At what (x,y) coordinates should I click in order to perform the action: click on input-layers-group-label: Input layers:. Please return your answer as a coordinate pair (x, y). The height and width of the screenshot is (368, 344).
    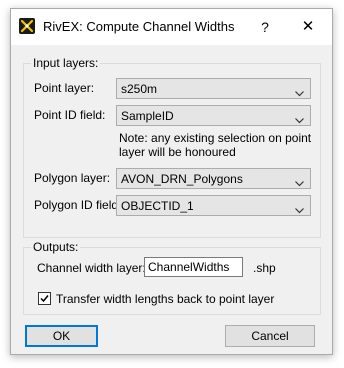
    Looking at the image, I should click on (66, 63).